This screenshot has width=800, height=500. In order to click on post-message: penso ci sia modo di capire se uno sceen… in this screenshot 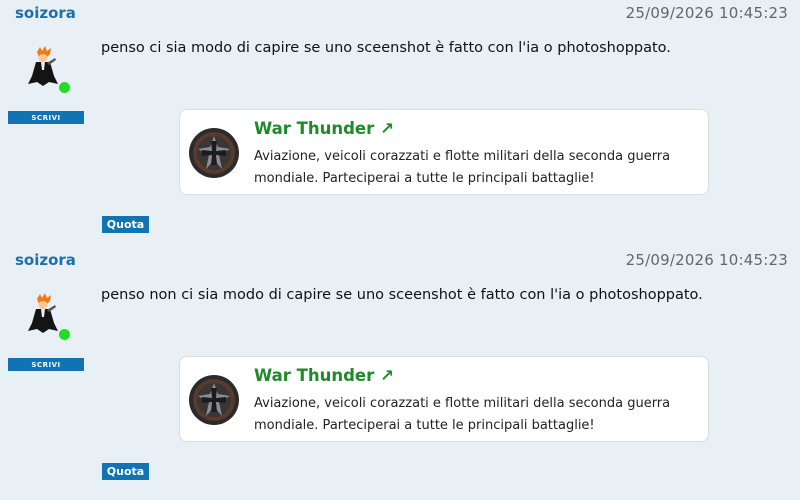, I will do `click(386, 48)`.